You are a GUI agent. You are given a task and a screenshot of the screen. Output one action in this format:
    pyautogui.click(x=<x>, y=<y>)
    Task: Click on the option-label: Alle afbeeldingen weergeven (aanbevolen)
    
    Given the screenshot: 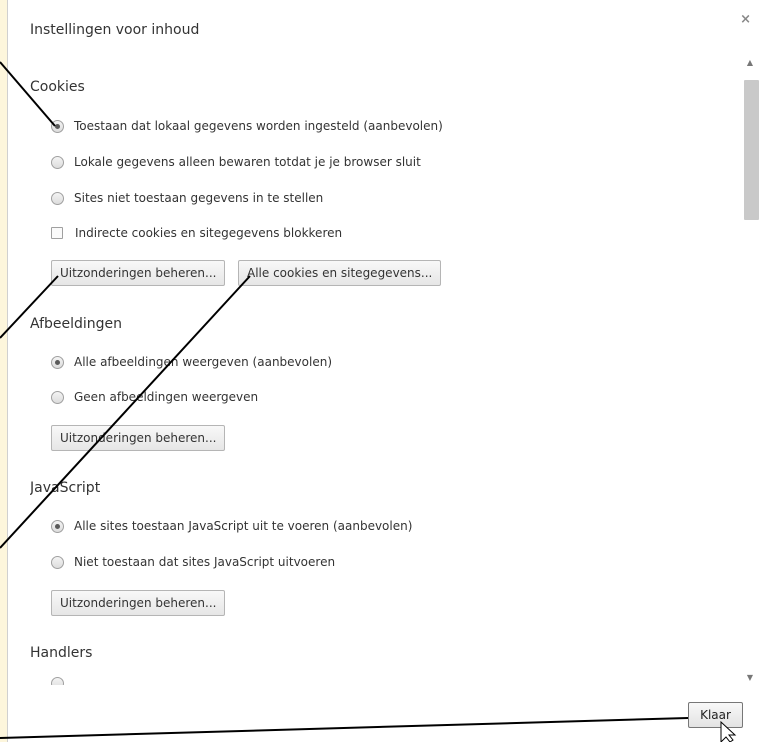 What is the action you would take?
    pyautogui.click(x=203, y=362)
    